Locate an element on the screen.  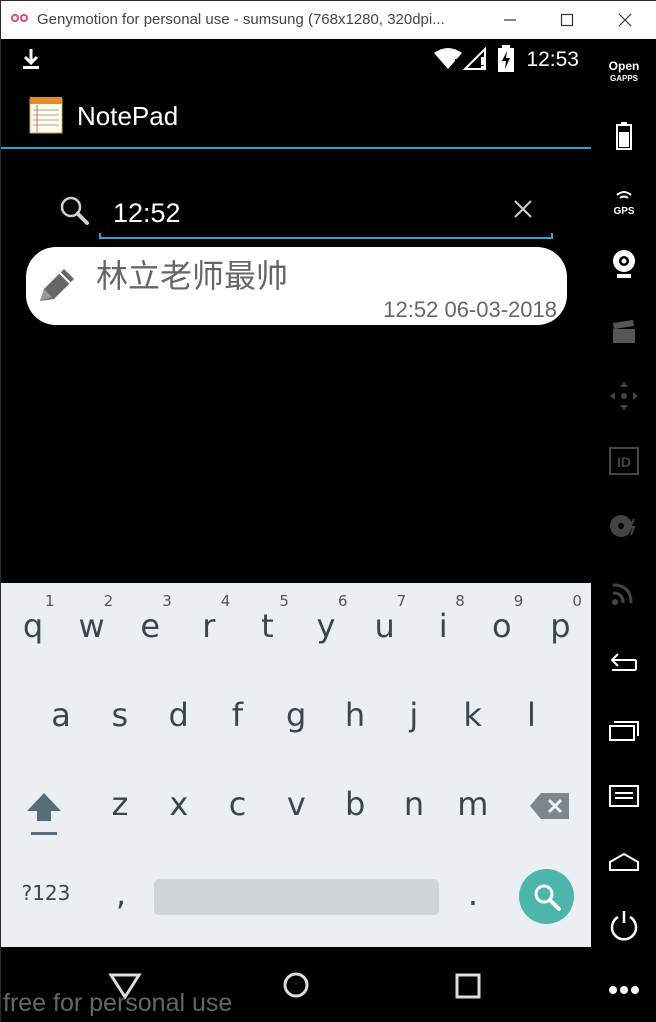
search-input is located at coordinates (303, 213).